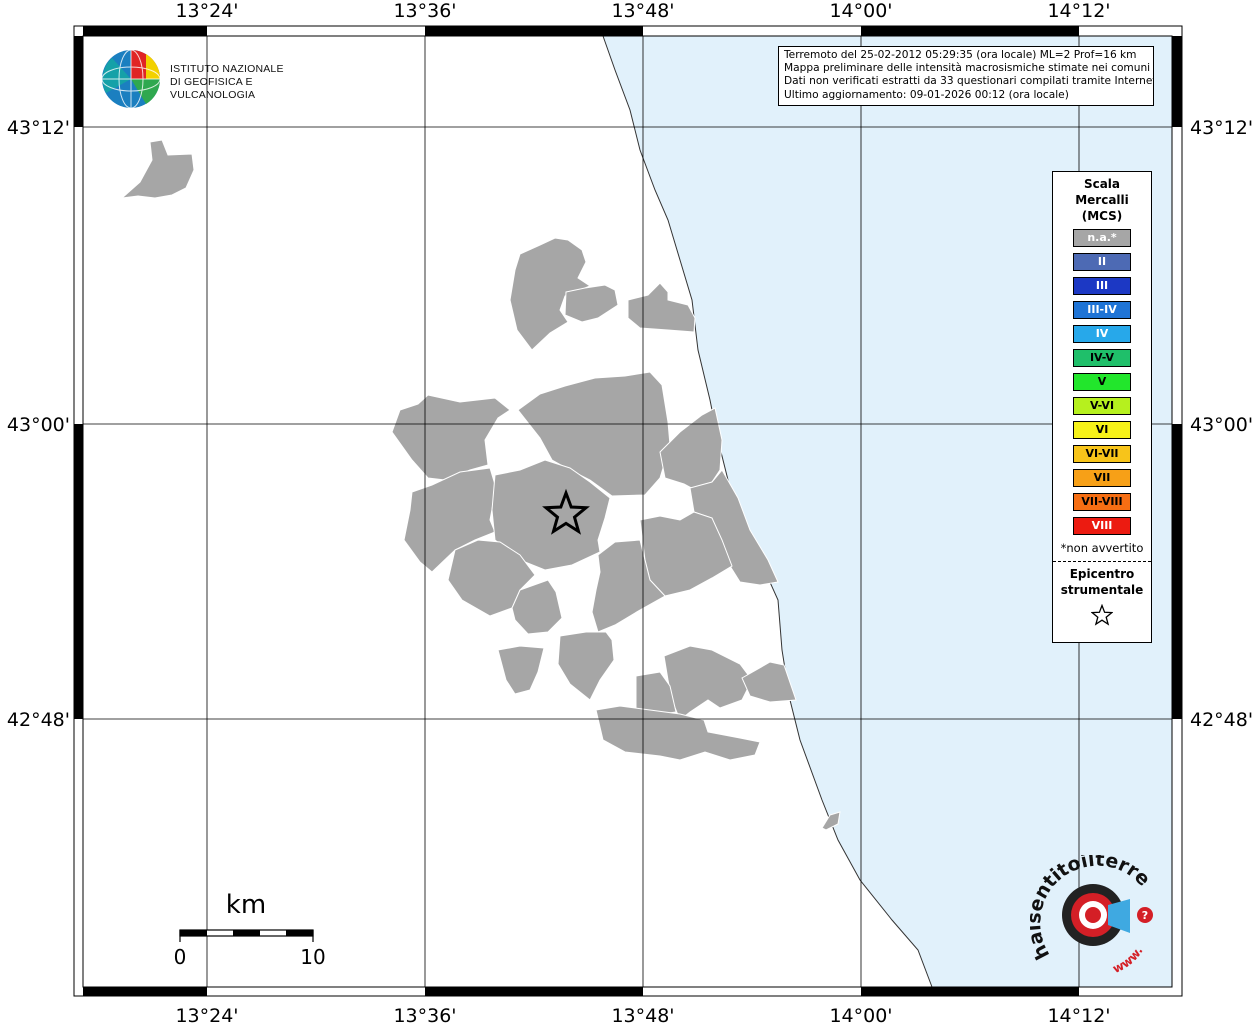  I want to click on latitude-labels-left: 43°12' 43°00' 42°48', so click(38, 424).